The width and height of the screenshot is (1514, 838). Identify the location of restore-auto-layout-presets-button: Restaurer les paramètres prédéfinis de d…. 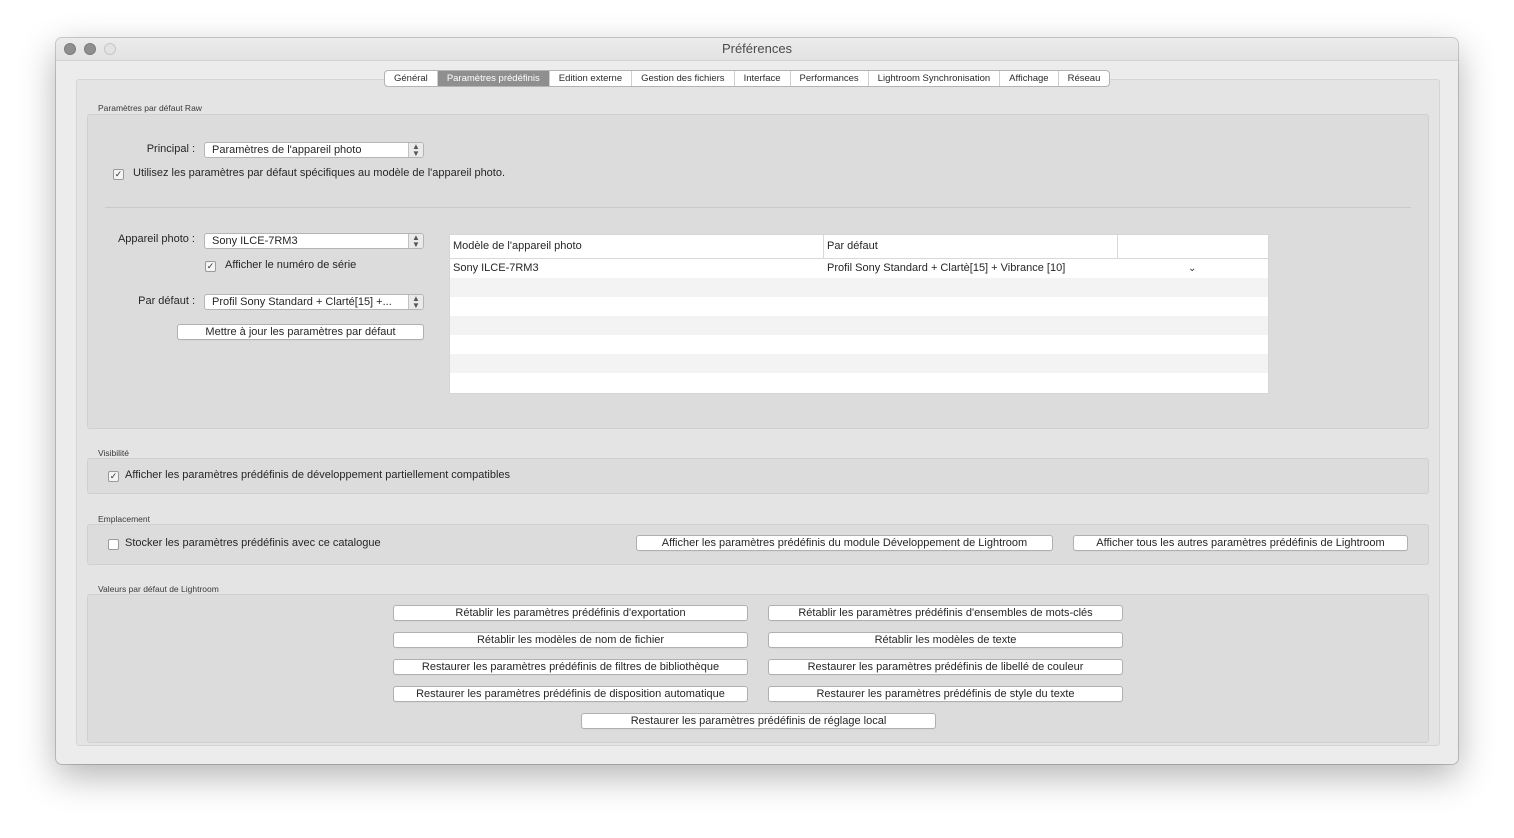
(570, 694).